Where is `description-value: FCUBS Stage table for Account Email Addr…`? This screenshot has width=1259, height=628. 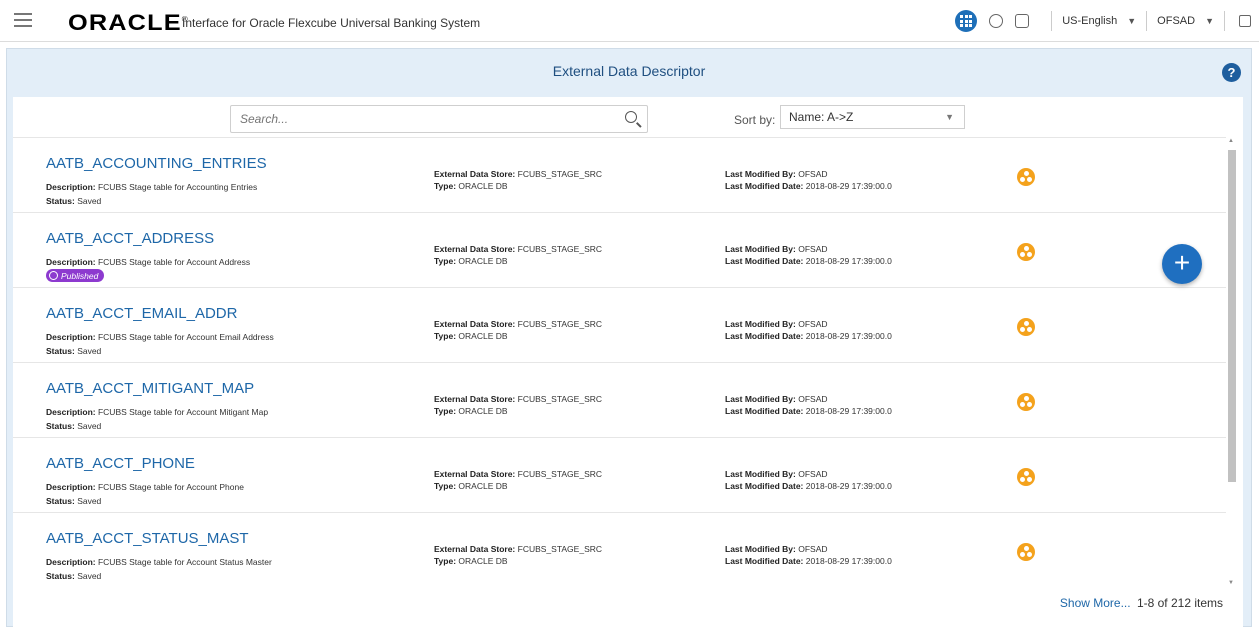
description-value: FCUBS Stage table for Account Email Addr… is located at coordinates (185, 337).